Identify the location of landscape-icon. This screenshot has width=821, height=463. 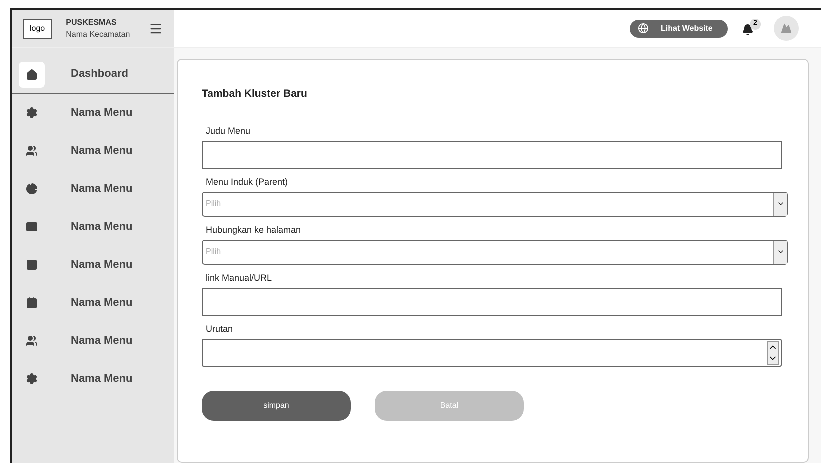
(786, 28).